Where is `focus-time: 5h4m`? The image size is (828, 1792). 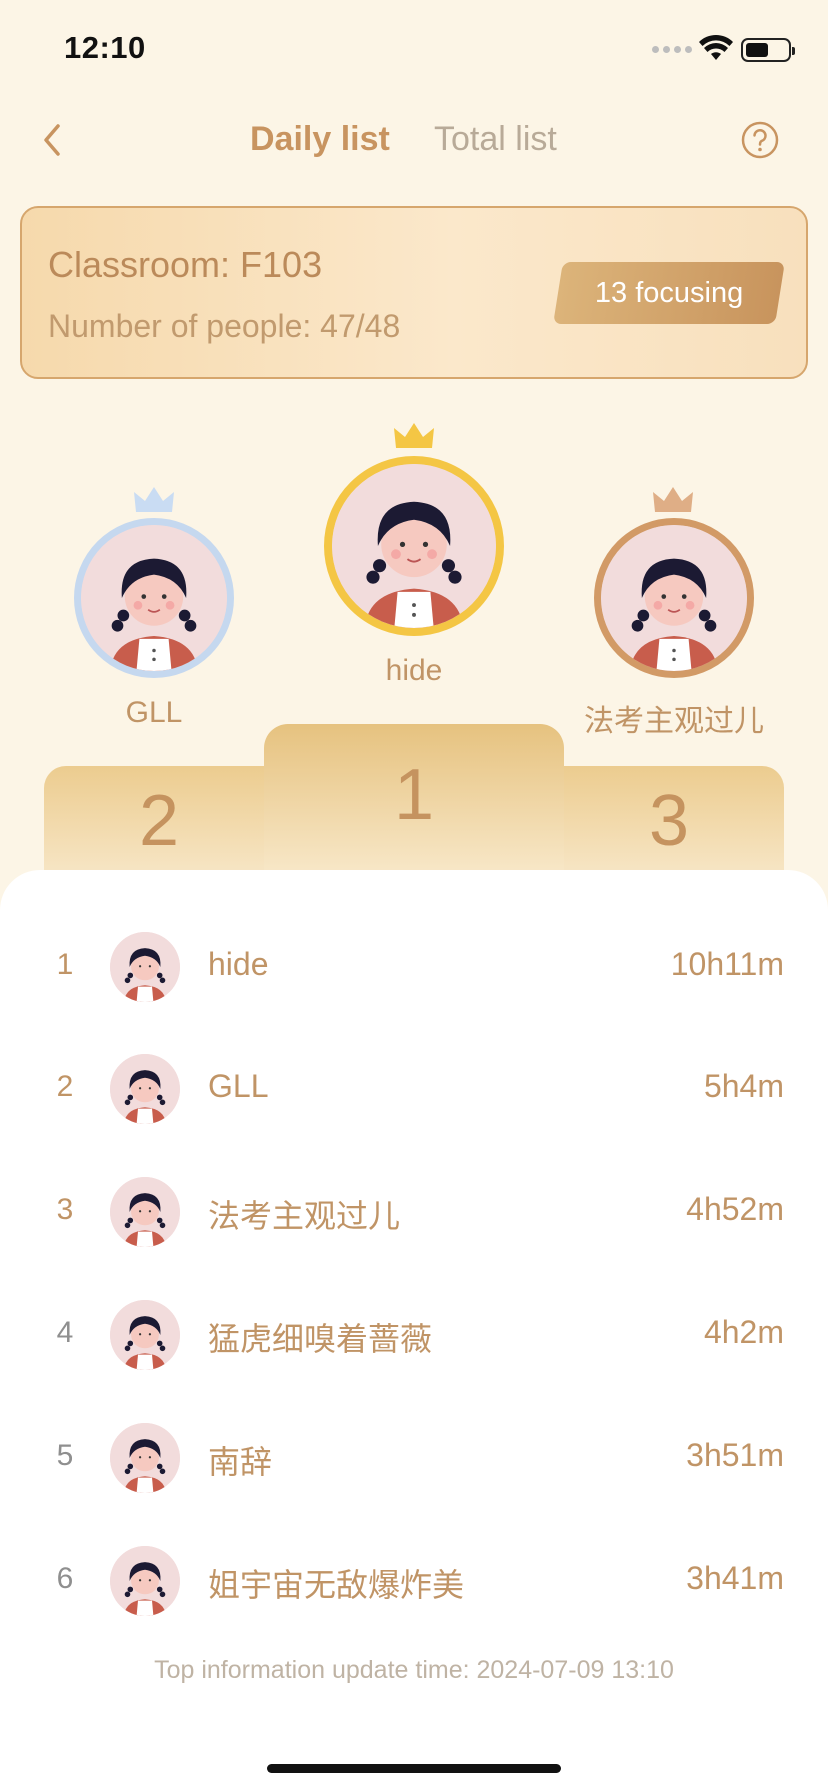
focus-time: 5h4m is located at coordinates (743, 1086).